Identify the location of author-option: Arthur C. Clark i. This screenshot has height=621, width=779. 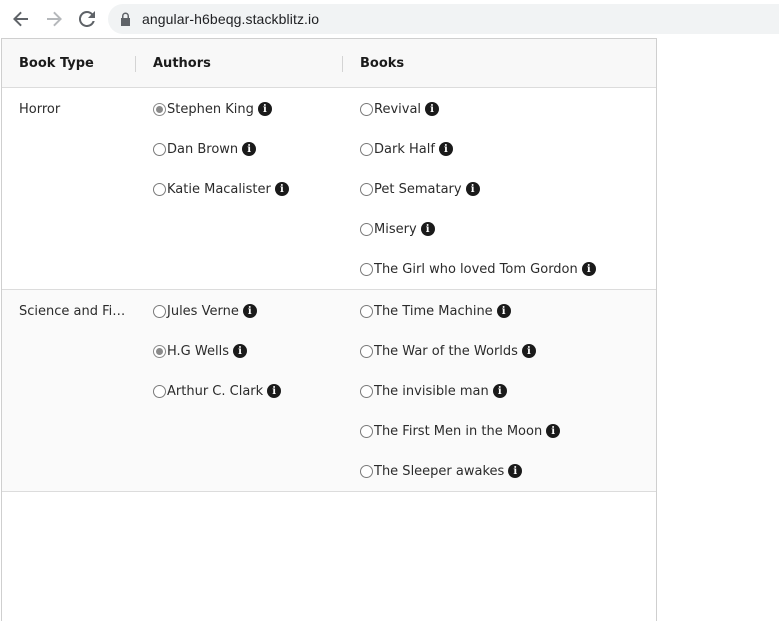
(217, 391).